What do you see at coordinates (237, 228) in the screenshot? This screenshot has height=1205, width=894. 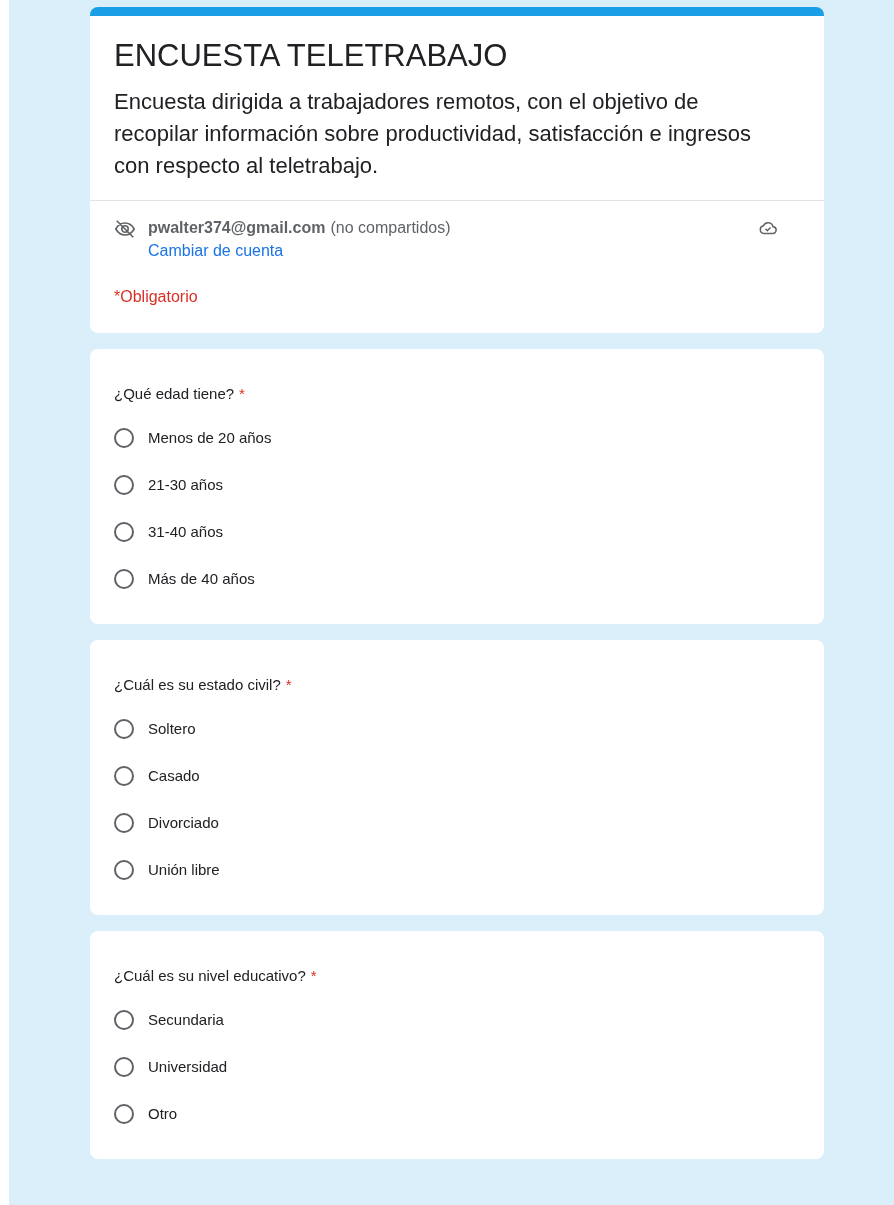 I see `account-email: pwalter374@gmail.com` at bounding box center [237, 228].